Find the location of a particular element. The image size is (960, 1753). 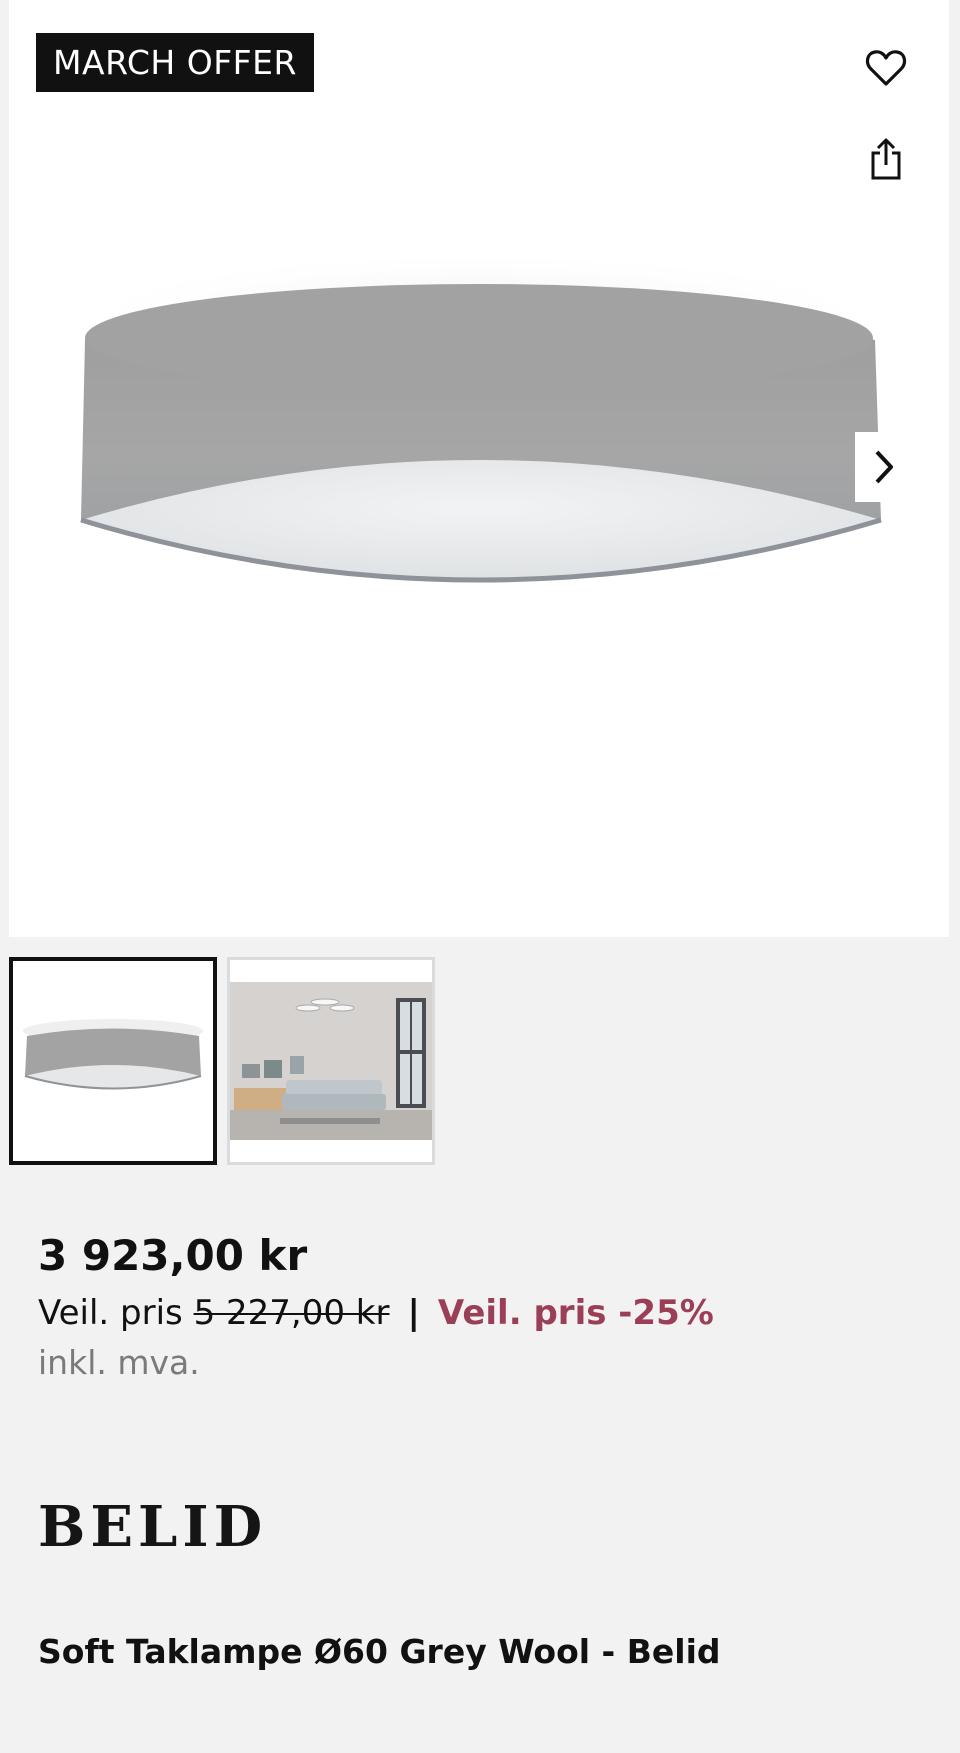

heart-icon is located at coordinates (886, 68).